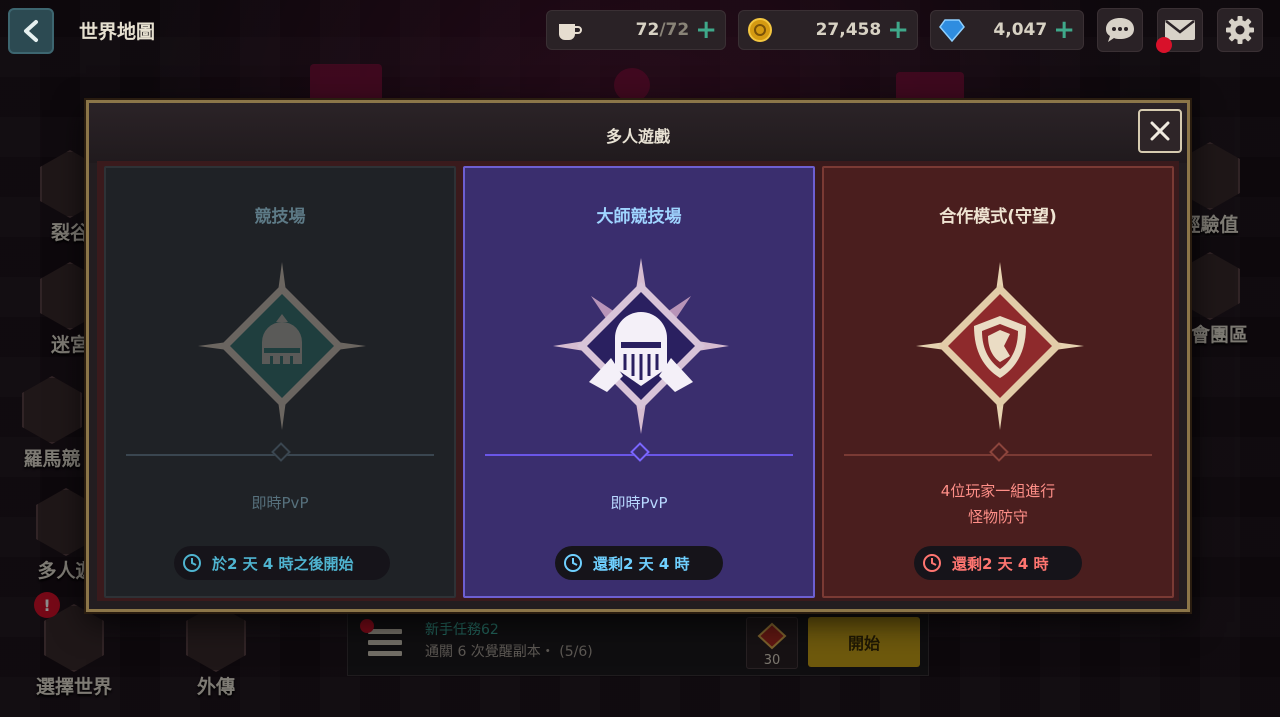 This screenshot has height=717, width=1280. I want to click on gold-counter: 27,458 +, so click(828, 30).